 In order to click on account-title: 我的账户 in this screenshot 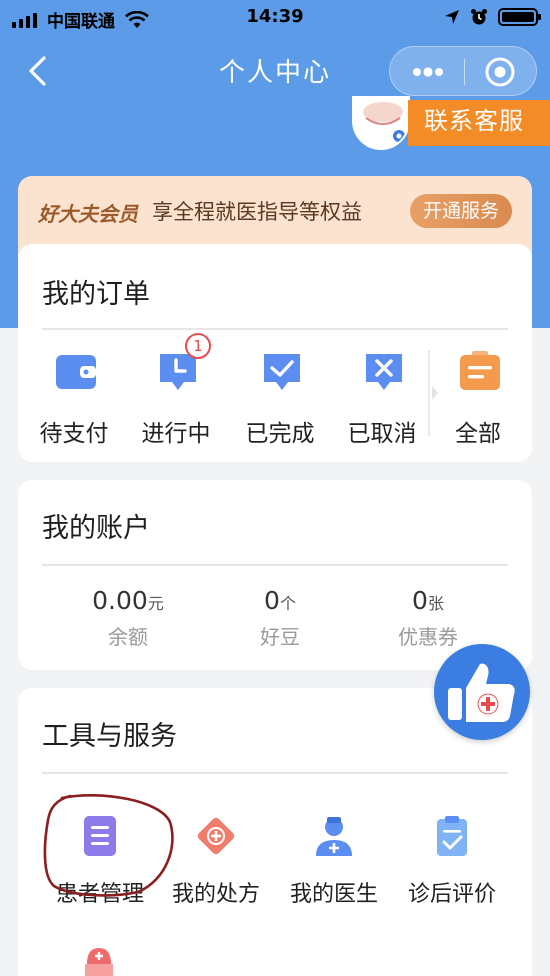, I will do `click(96, 528)`.